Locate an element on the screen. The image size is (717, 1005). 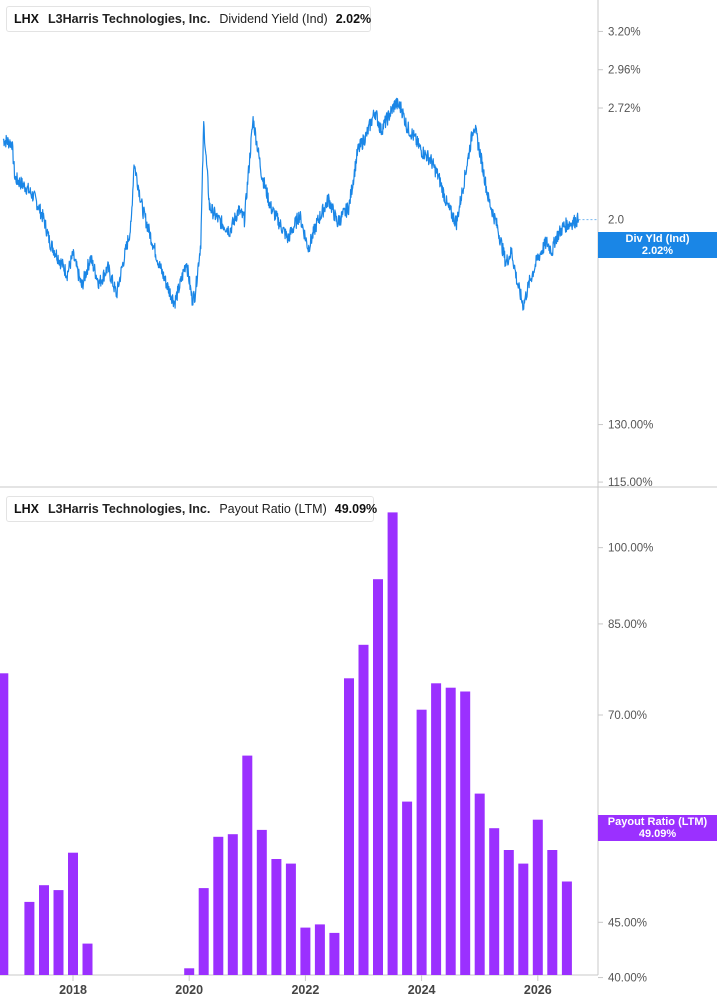
payout-legend-company: L3Harris Technologies, Inc. is located at coordinates (129, 509).